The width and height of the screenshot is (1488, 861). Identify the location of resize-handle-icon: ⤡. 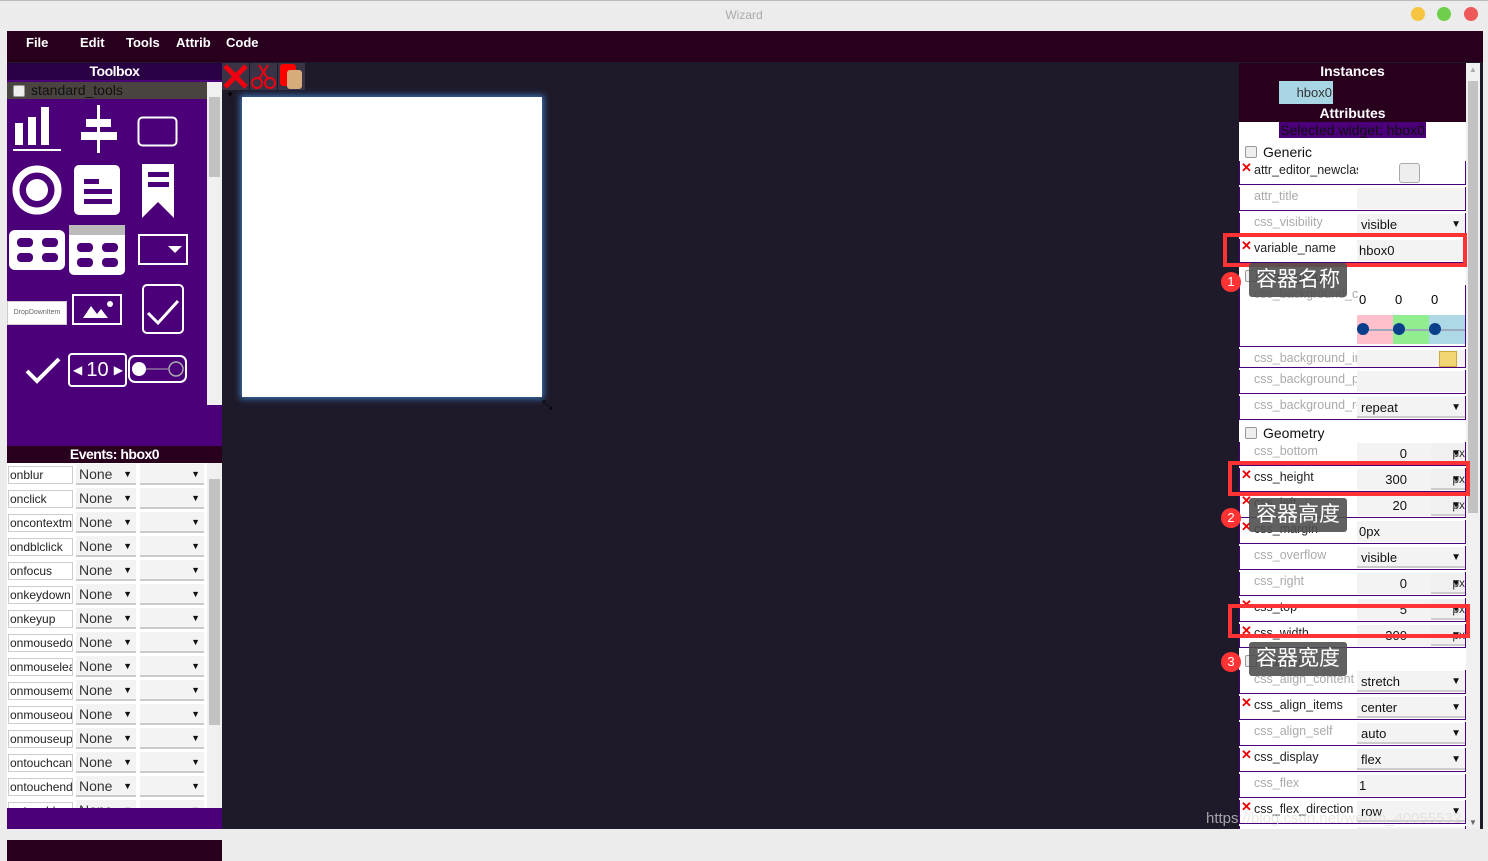
(547, 405).